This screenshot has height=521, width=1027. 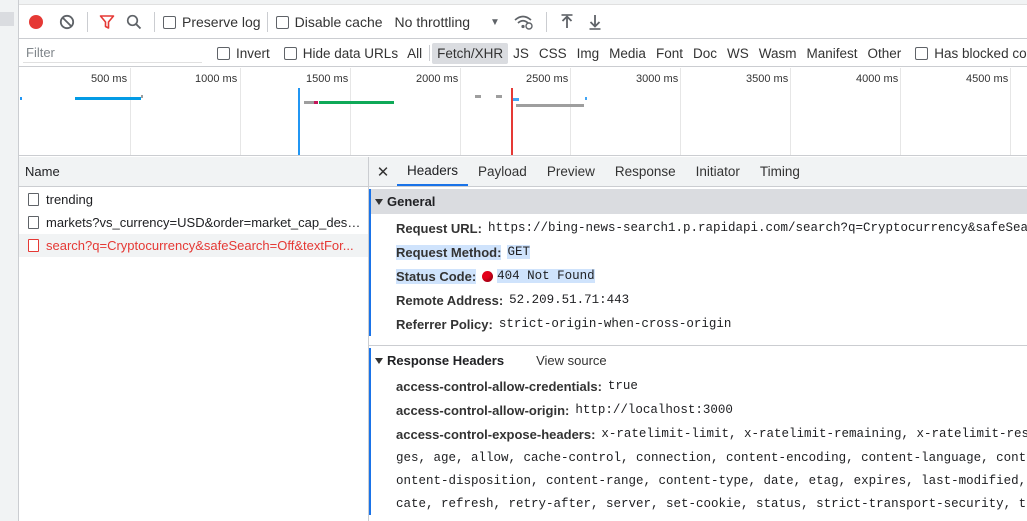 What do you see at coordinates (521, 53) in the screenshot?
I see `type-filter-js: JS` at bounding box center [521, 53].